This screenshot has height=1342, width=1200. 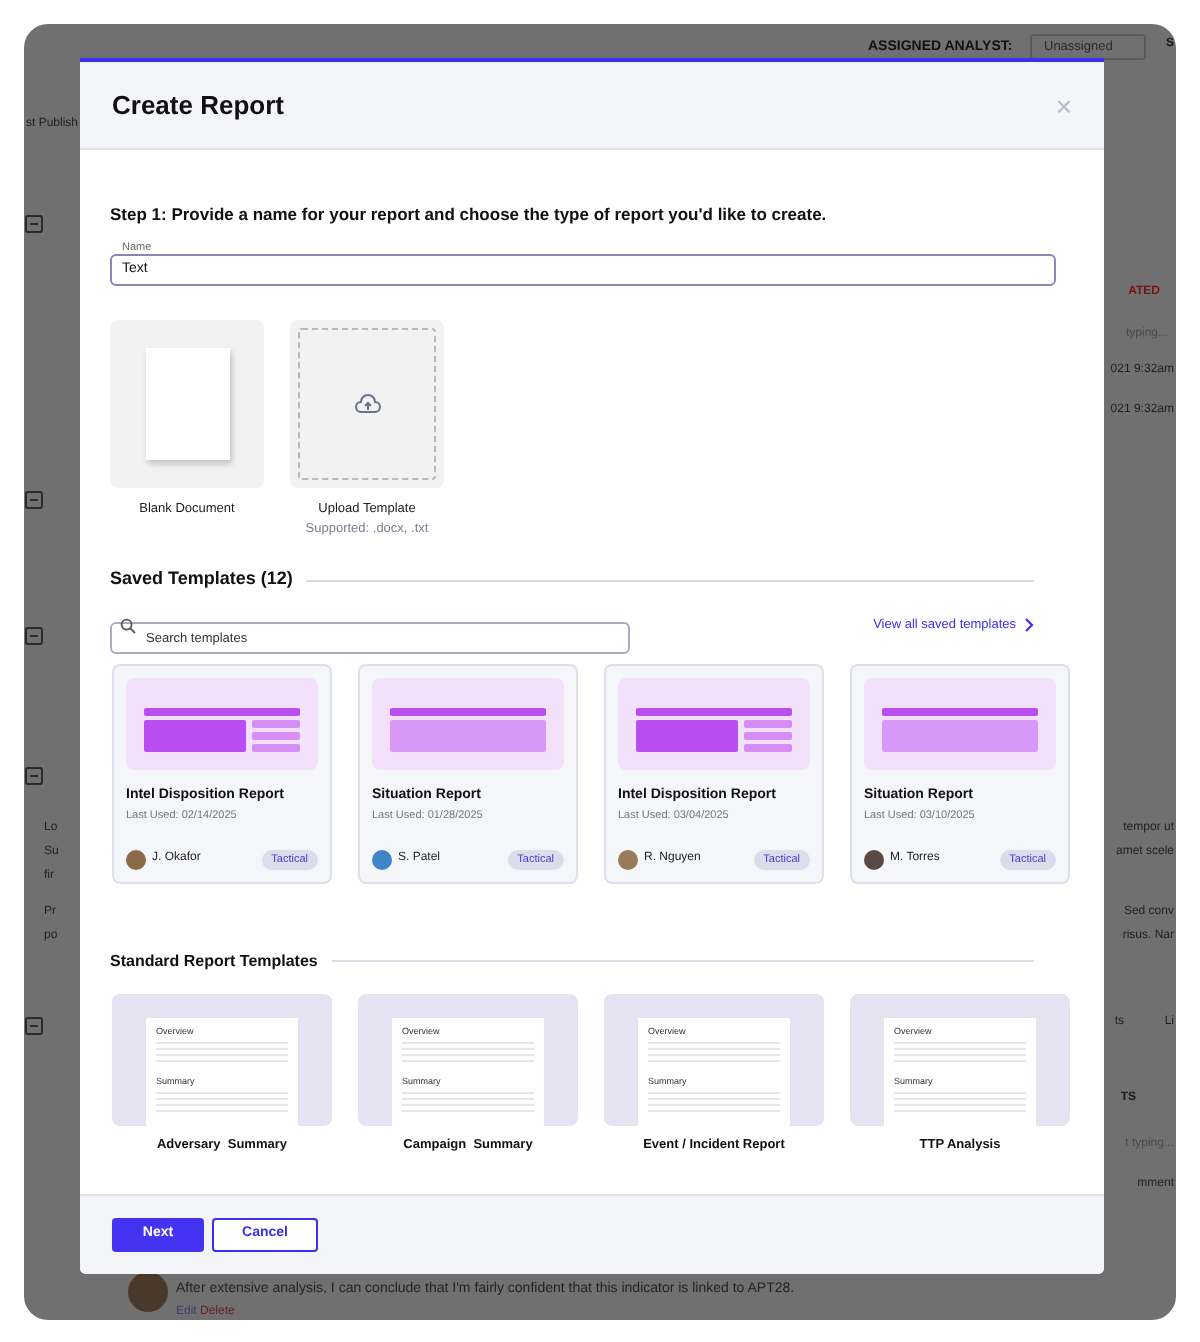 I want to click on cloud-upload-icon, so click(x=367, y=403).